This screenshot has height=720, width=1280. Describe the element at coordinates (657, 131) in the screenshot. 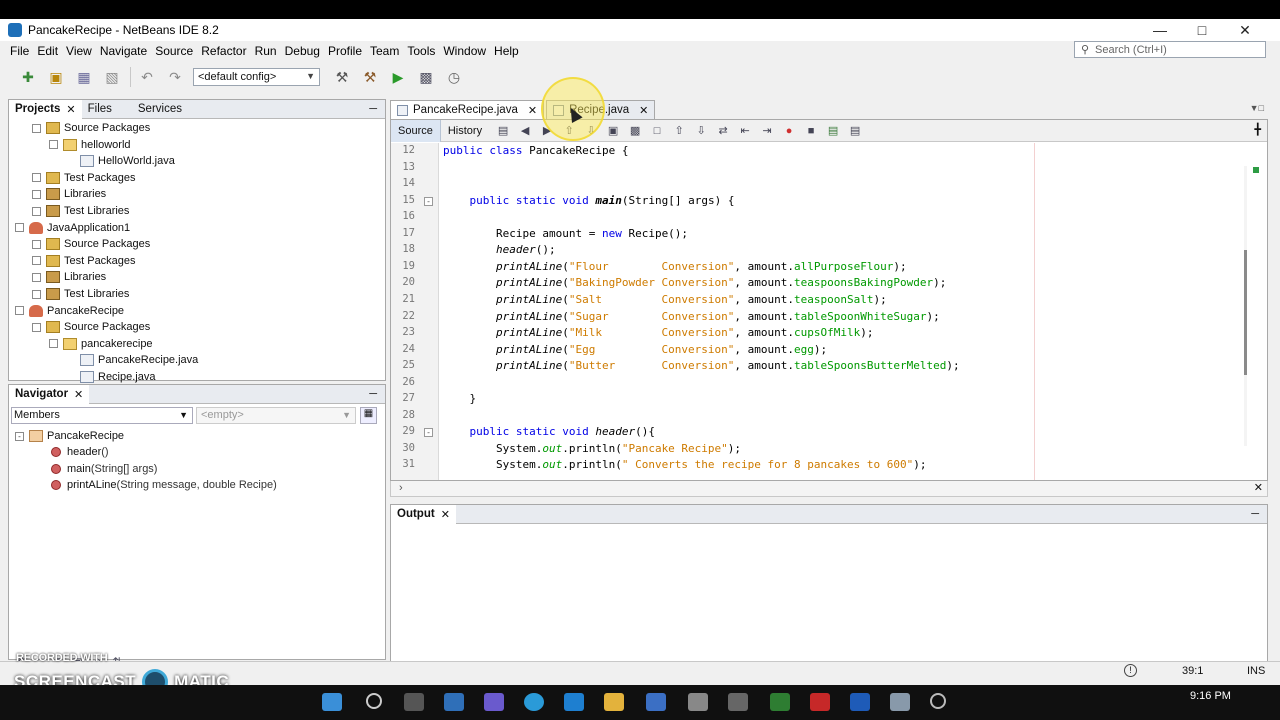

I see `toggle-rect-select-icon: □` at that location.